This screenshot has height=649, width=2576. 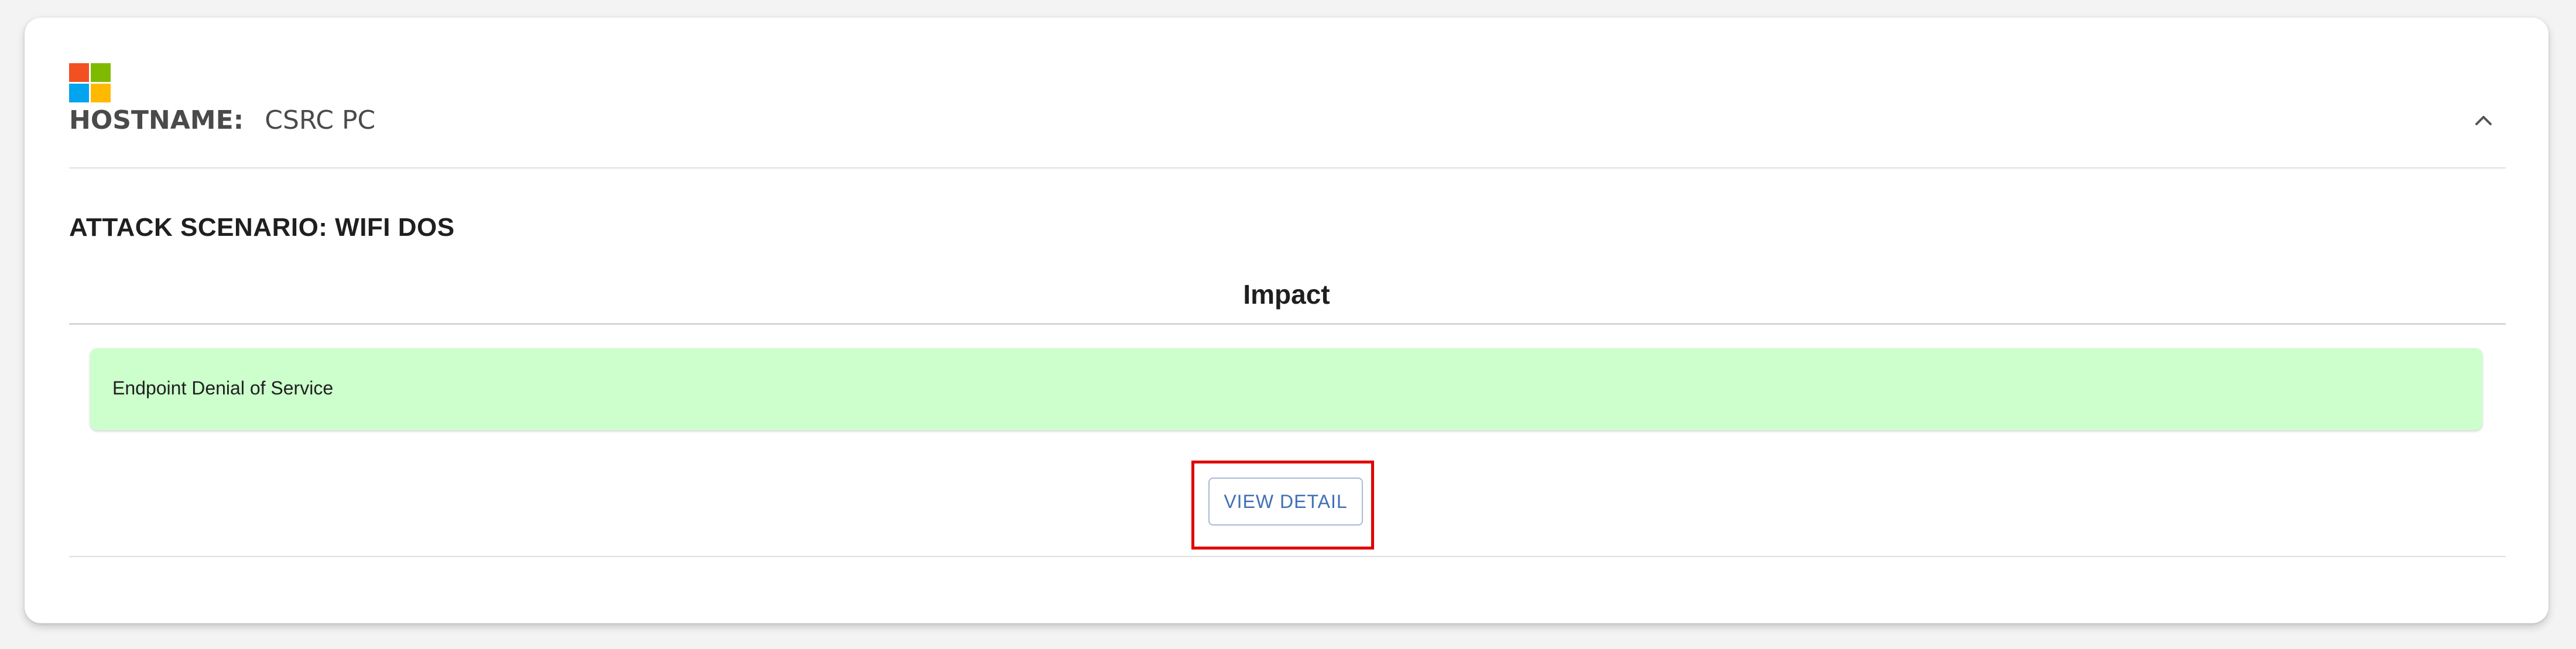 What do you see at coordinates (79, 72) in the screenshot?
I see `windows-logo-red-pane` at bounding box center [79, 72].